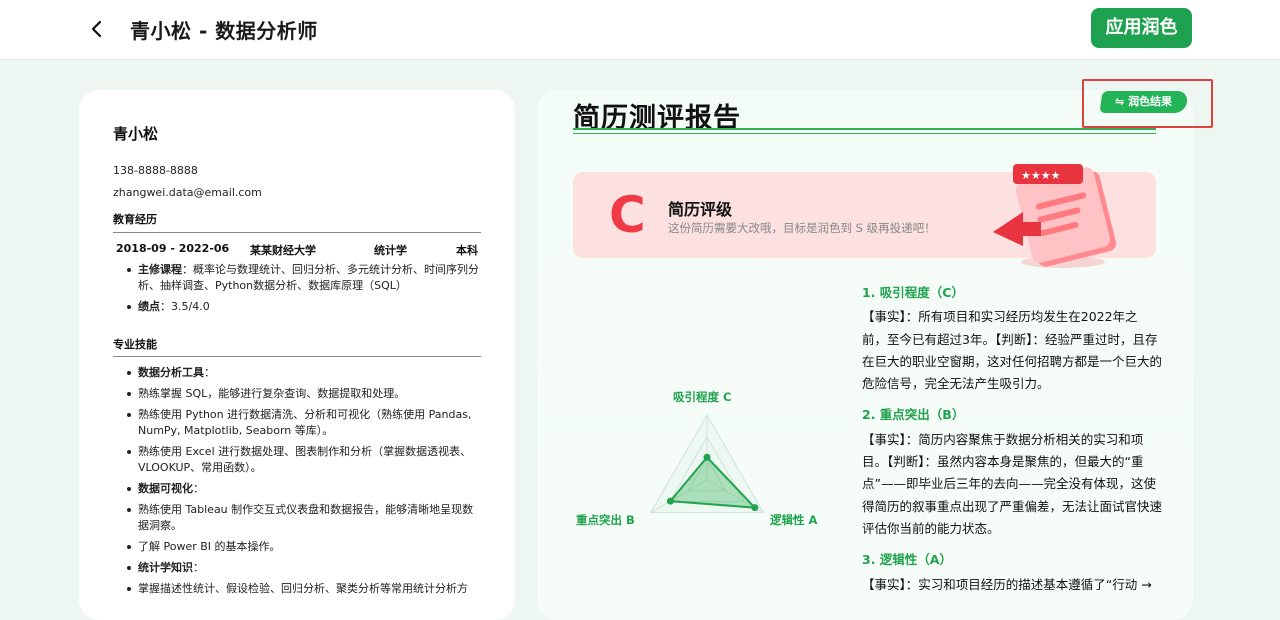  Describe the element at coordinates (1144, 102) in the screenshot. I see `polish-result-button: ⇋ 润色结果` at that location.